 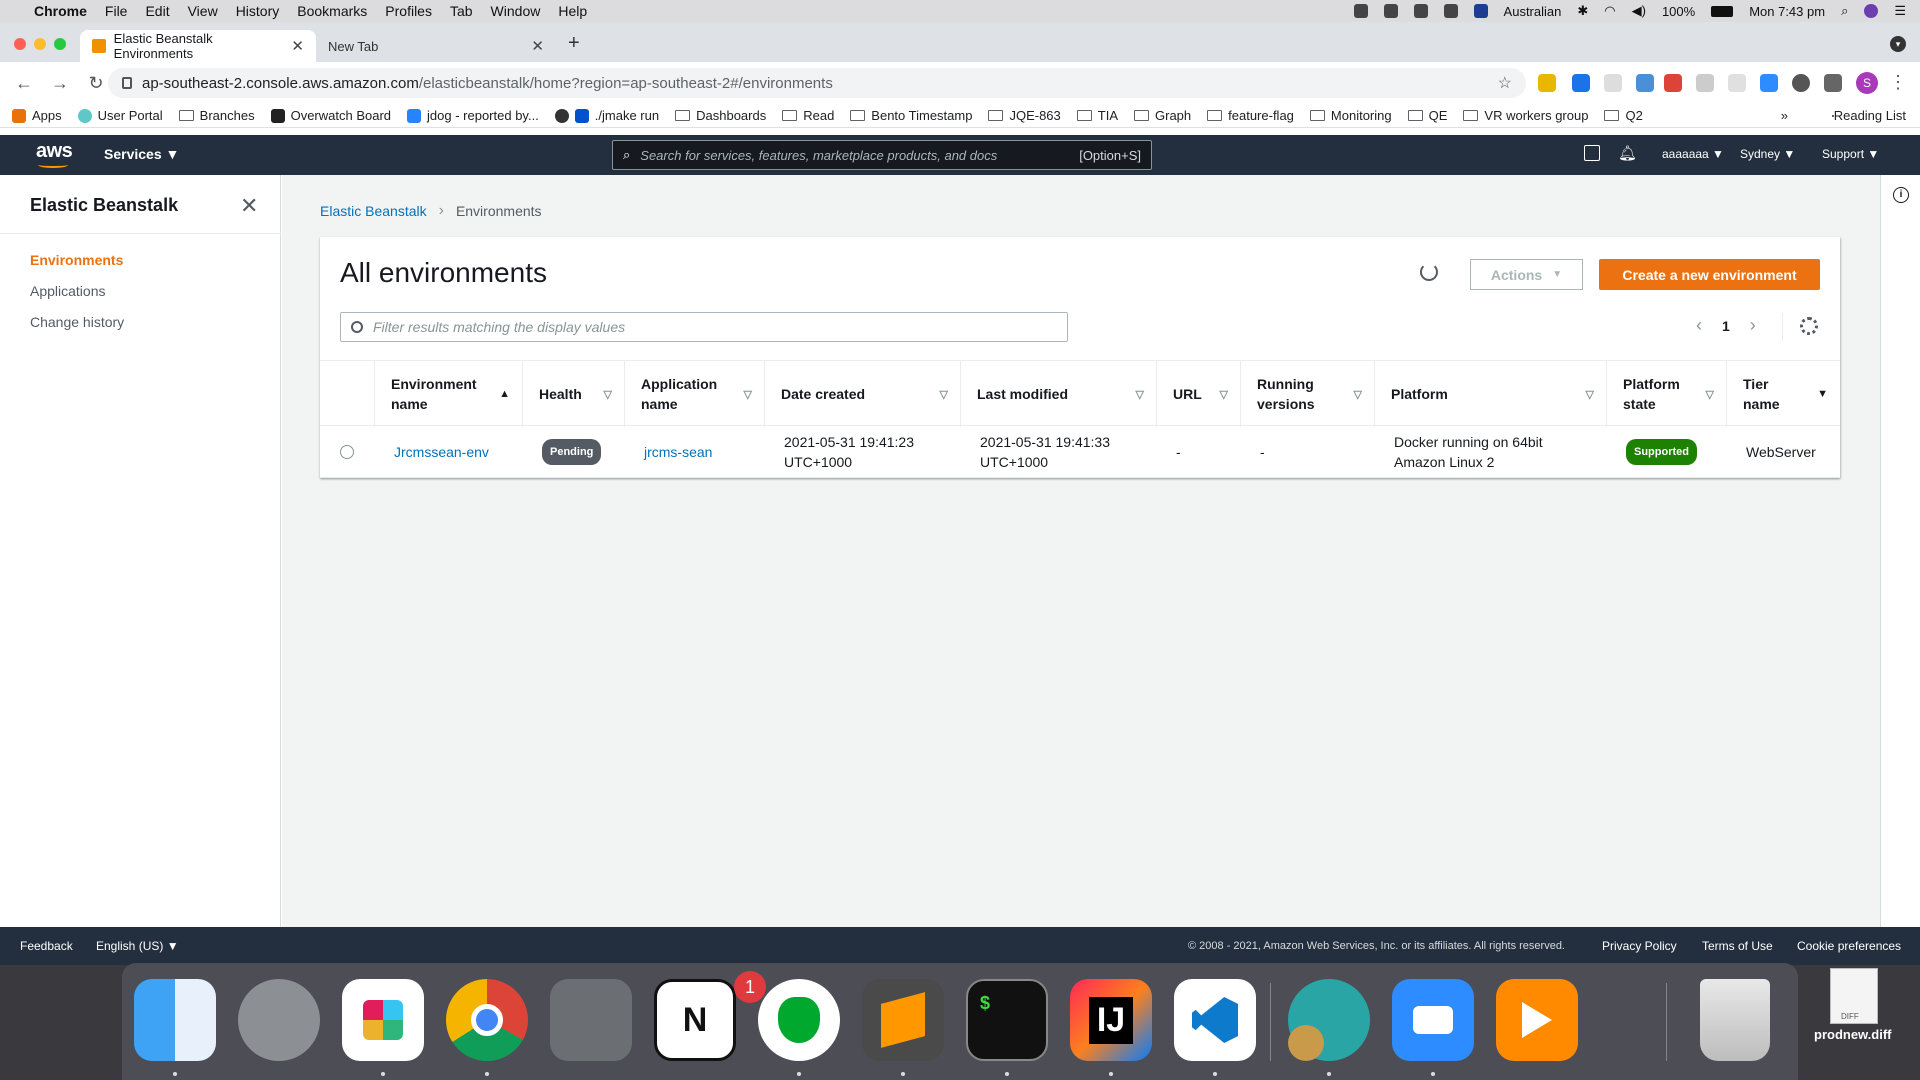 What do you see at coordinates (137, 946) in the screenshot?
I see `language-selector: English (US) ▼` at bounding box center [137, 946].